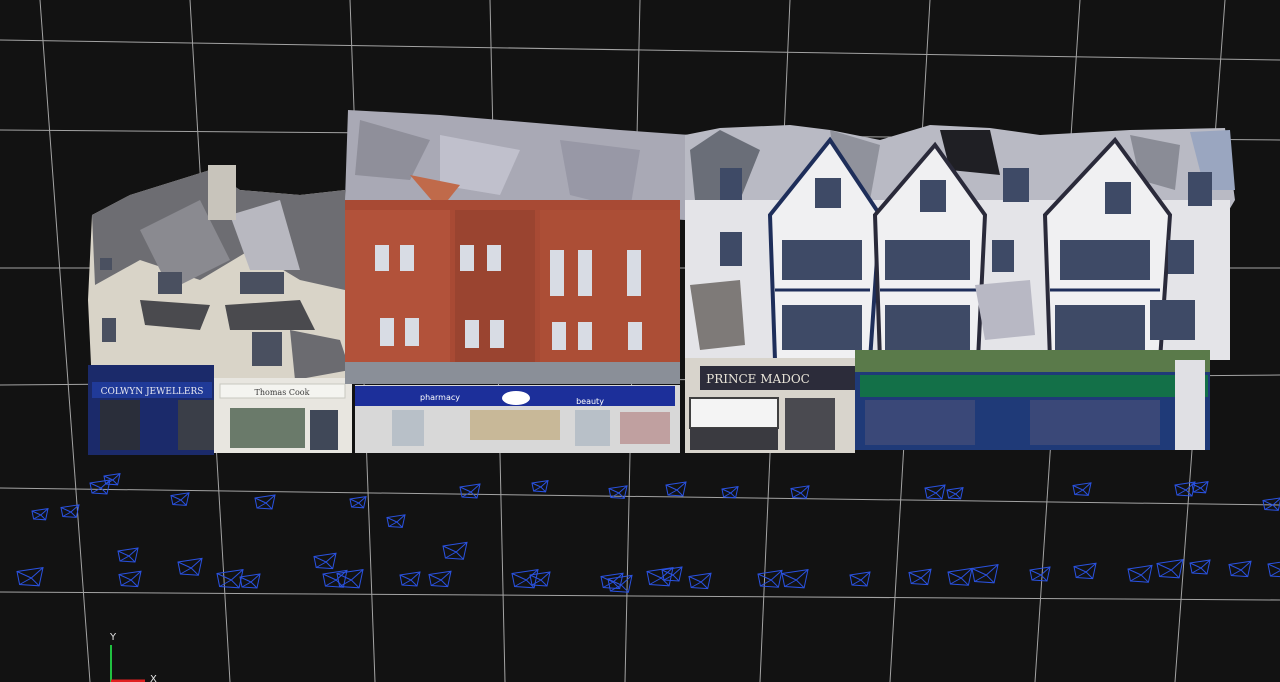  I want to click on sign-thomas-cook: Thomas Cook, so click(282, 392).